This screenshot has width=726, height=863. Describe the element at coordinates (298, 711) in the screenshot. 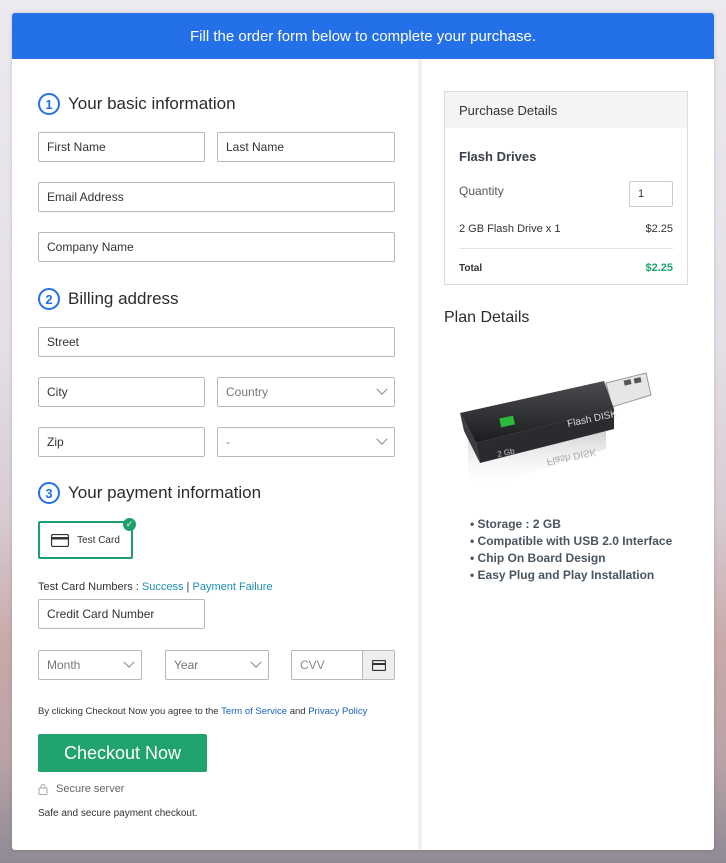

I see `terms-and: and` at that location.